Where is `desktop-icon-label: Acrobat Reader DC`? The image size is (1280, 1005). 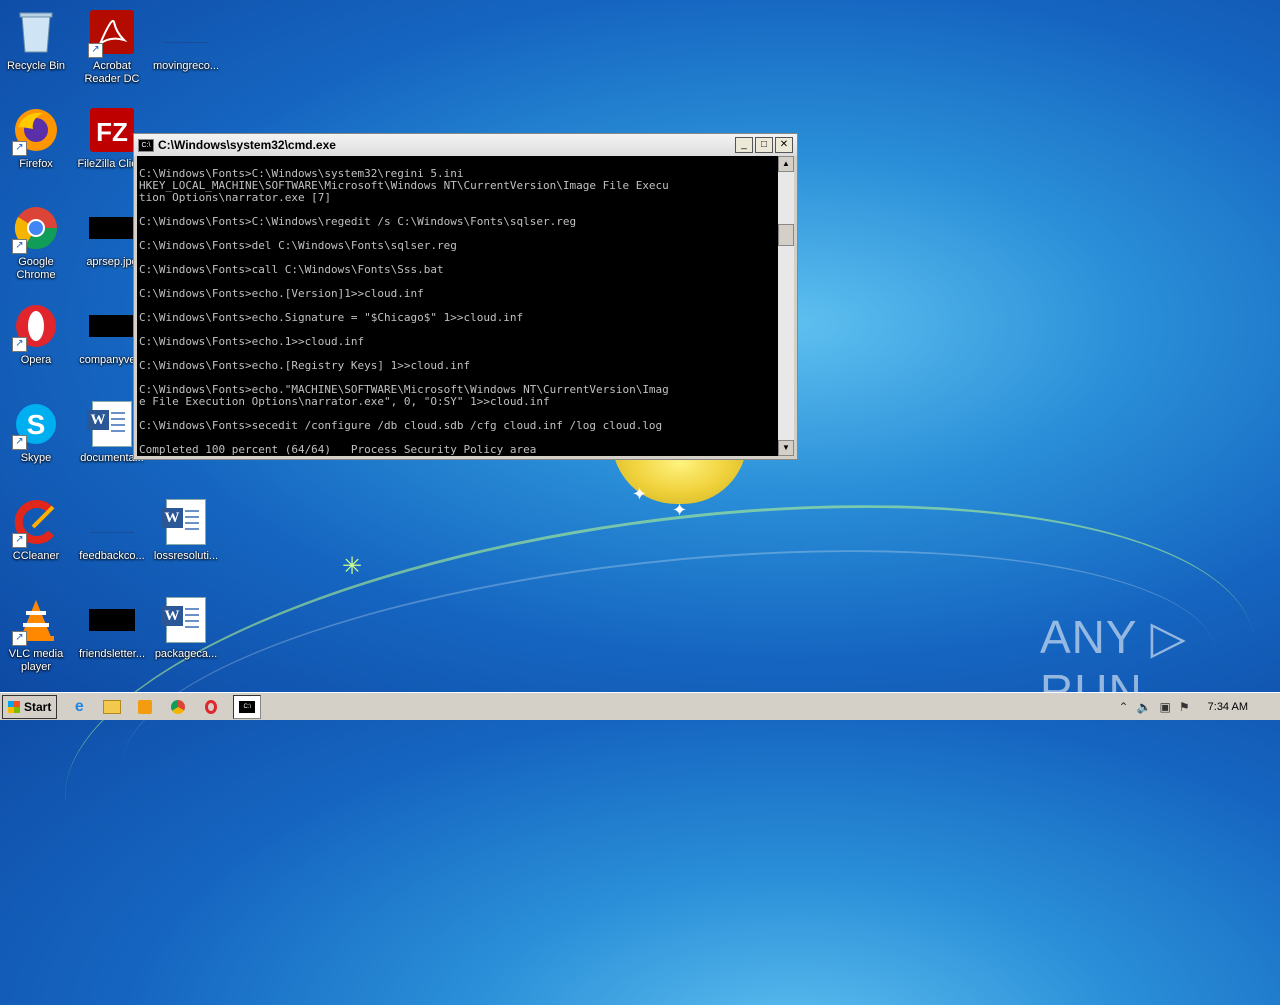 desktop-icon-label: Acrobat Reader DC is located at coordinates (112, 72).